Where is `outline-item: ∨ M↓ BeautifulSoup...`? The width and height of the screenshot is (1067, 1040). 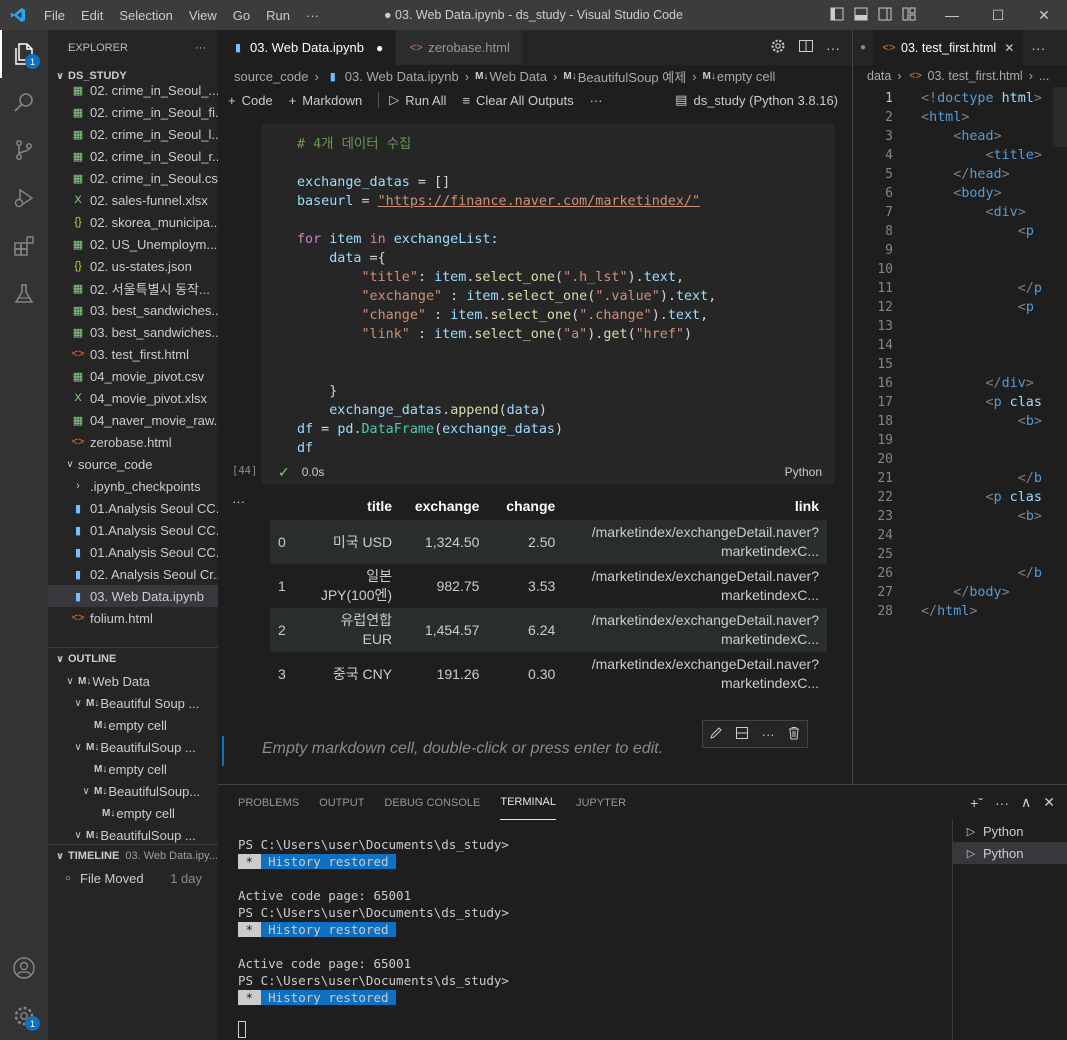
outline-item: ∨ M↓ BeautifulSoup... is located at coordinates (133, 791).